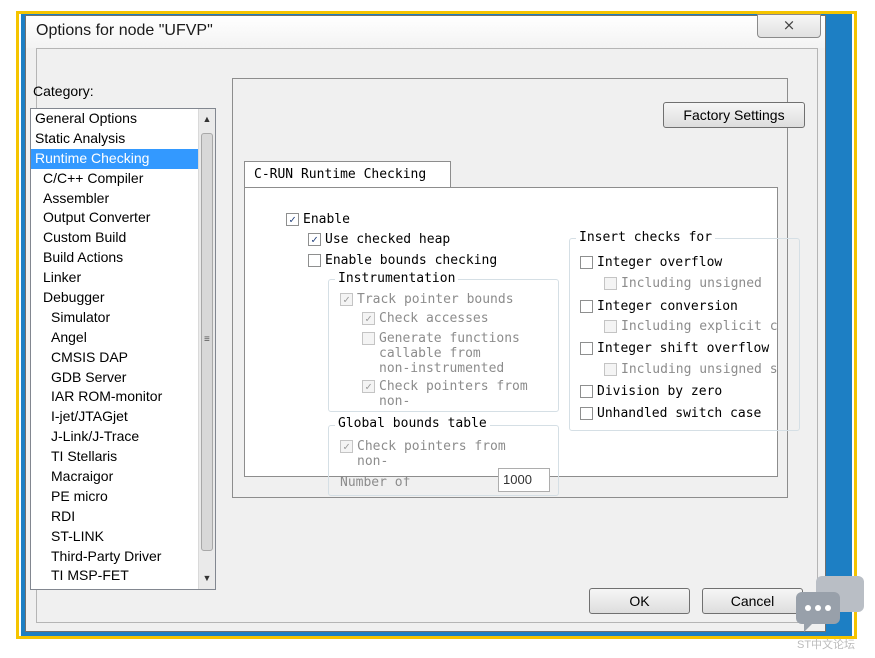 The width and height of the screenshot is (875, 658). Describe the element at coordinates (123, 358) in the screenshot. I see `category-item: CMSIS DAP` at that location.